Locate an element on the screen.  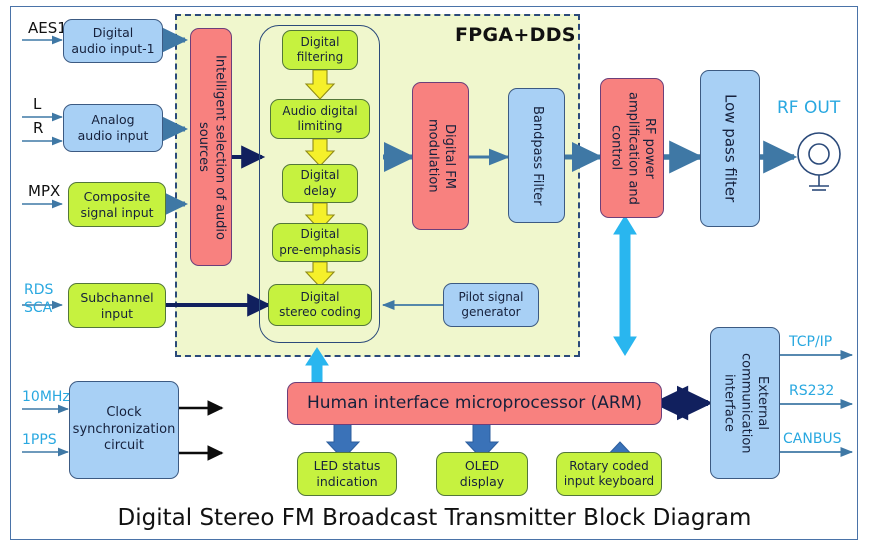
block-digital-pre-emphasis: Digital pre-emphasis is located at coordinates (320, 242).